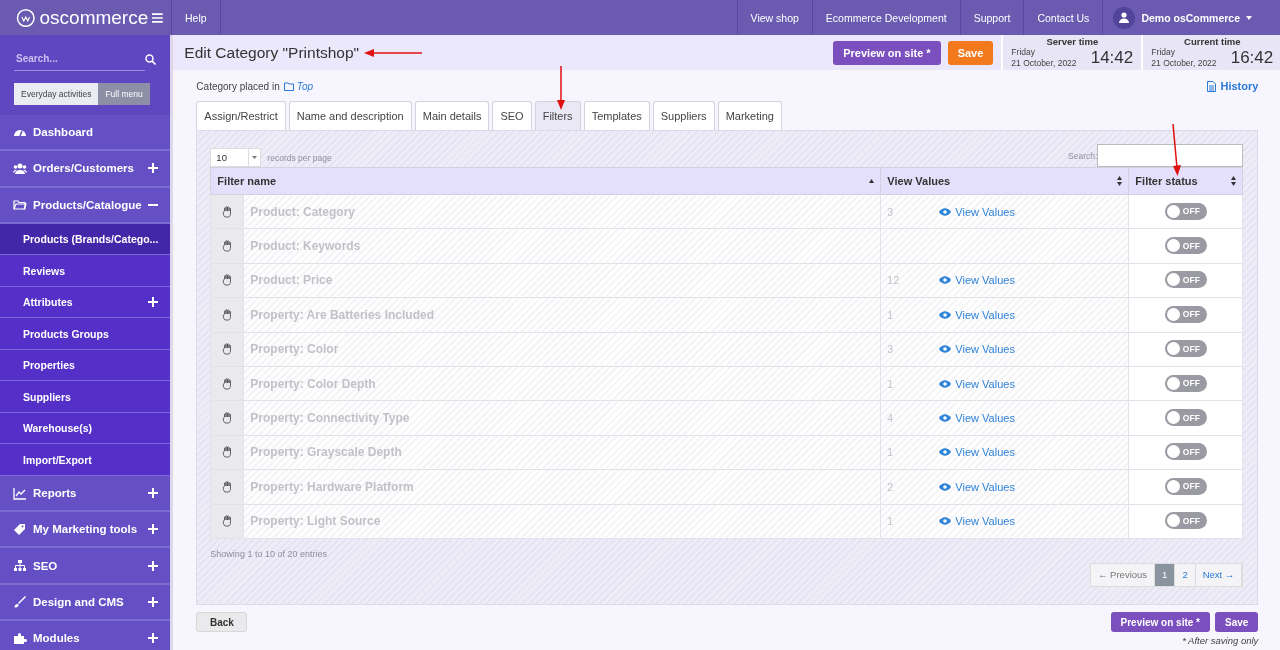 The height and width of the screenshot is (650, 1280). I want to click on menu-item: Reports, so click(85, 494).